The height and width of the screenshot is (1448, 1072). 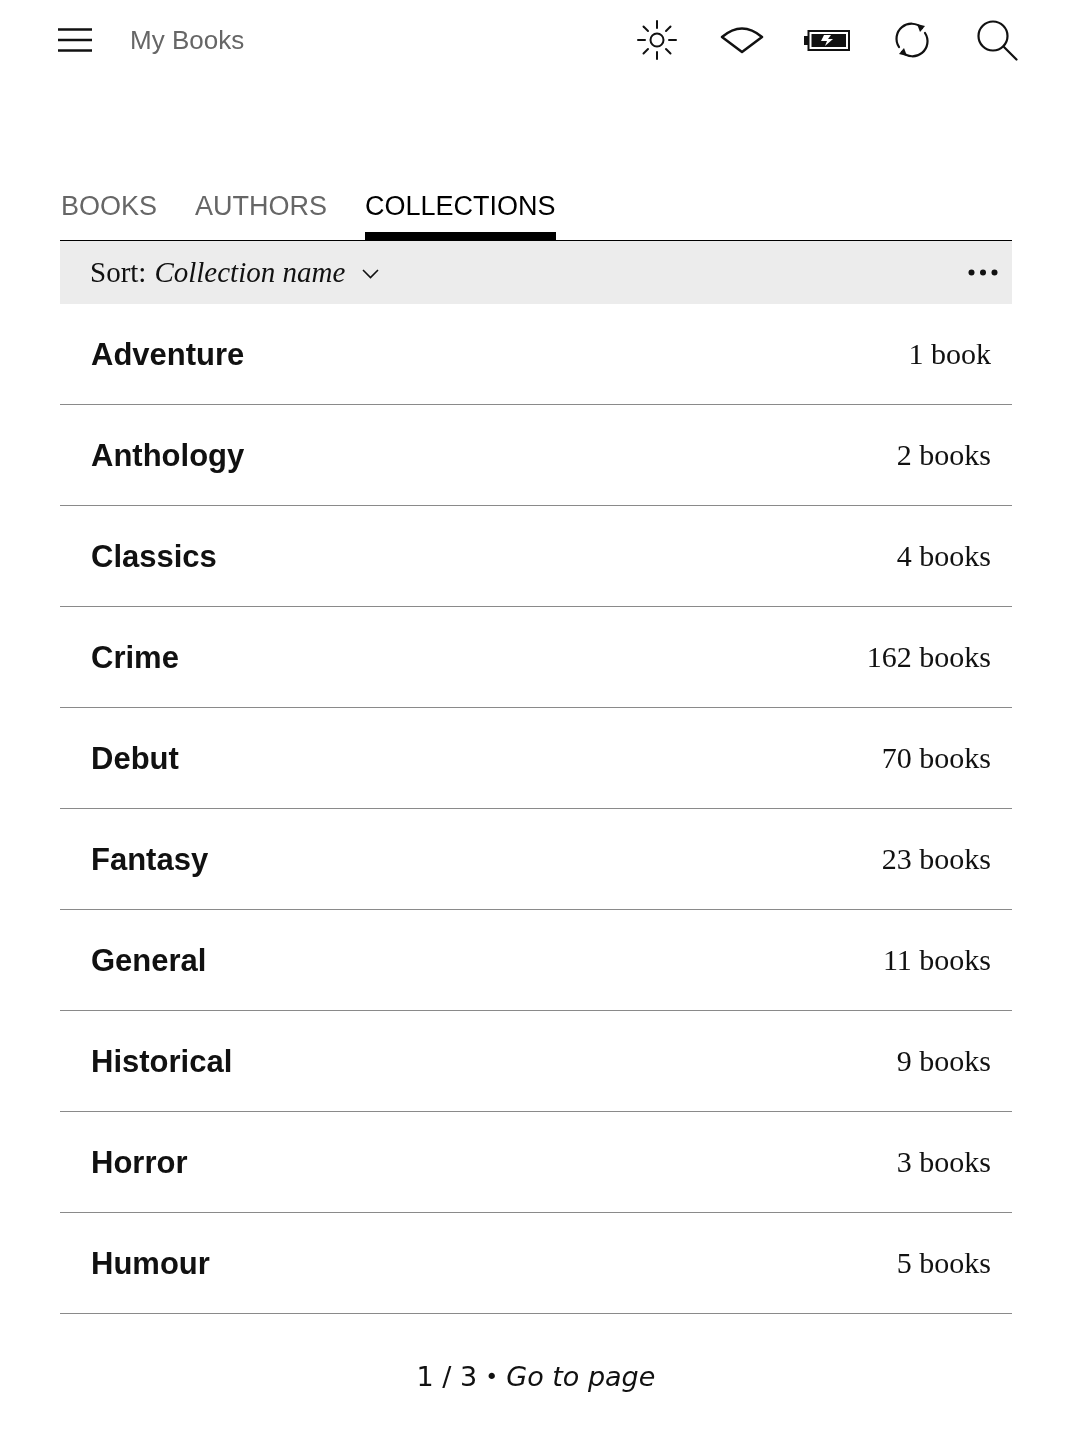 I want to click on tab: BOOKS, so click(x=109, y=215).